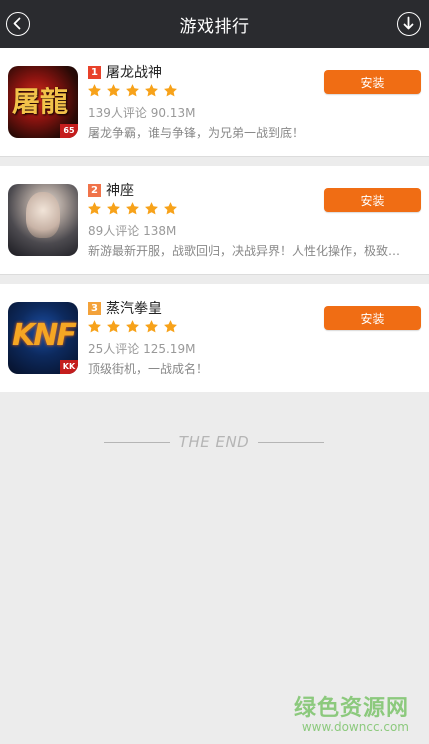 The height and width of the screenshot is (744, 429). I want to click on game-icon-logo-text: KNF, so click(44, 335).